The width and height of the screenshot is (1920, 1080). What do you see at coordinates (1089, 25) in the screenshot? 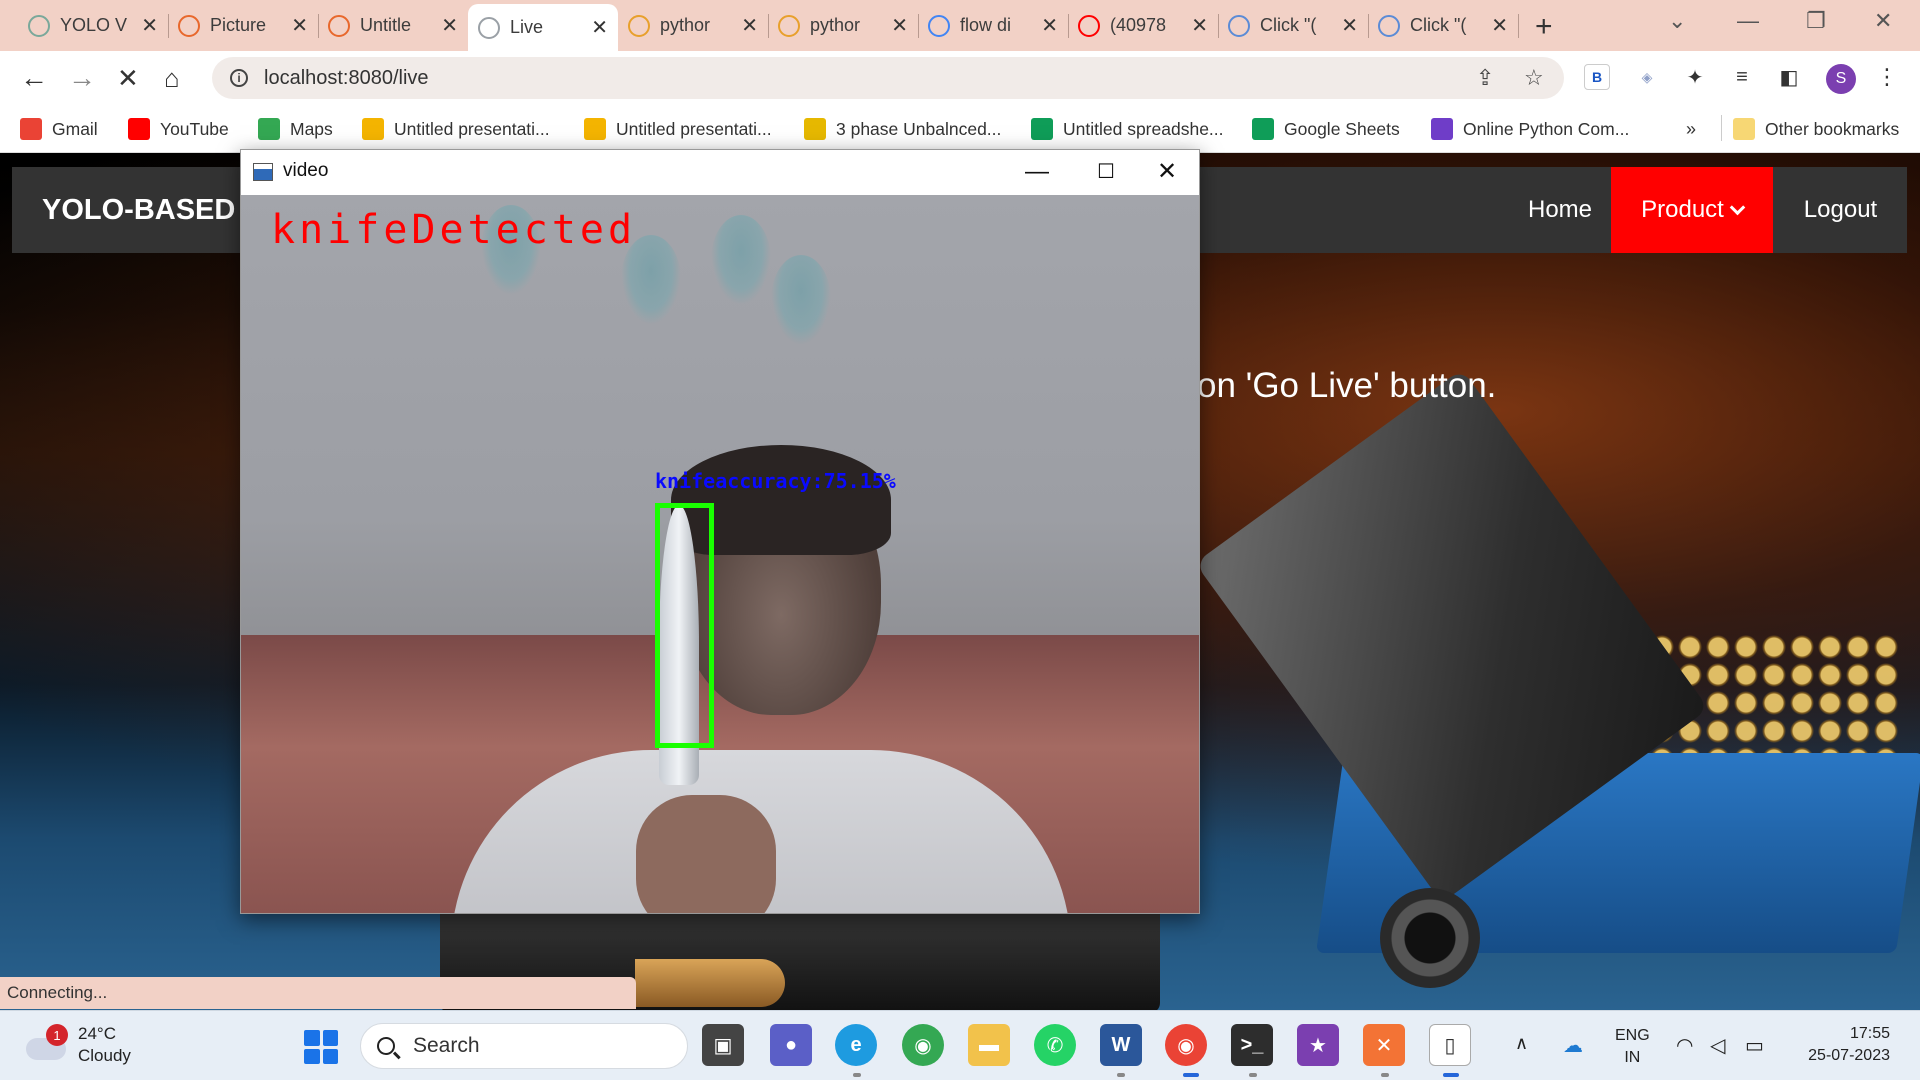
I see `youtube-icon` at bounding box center [1089, 25].